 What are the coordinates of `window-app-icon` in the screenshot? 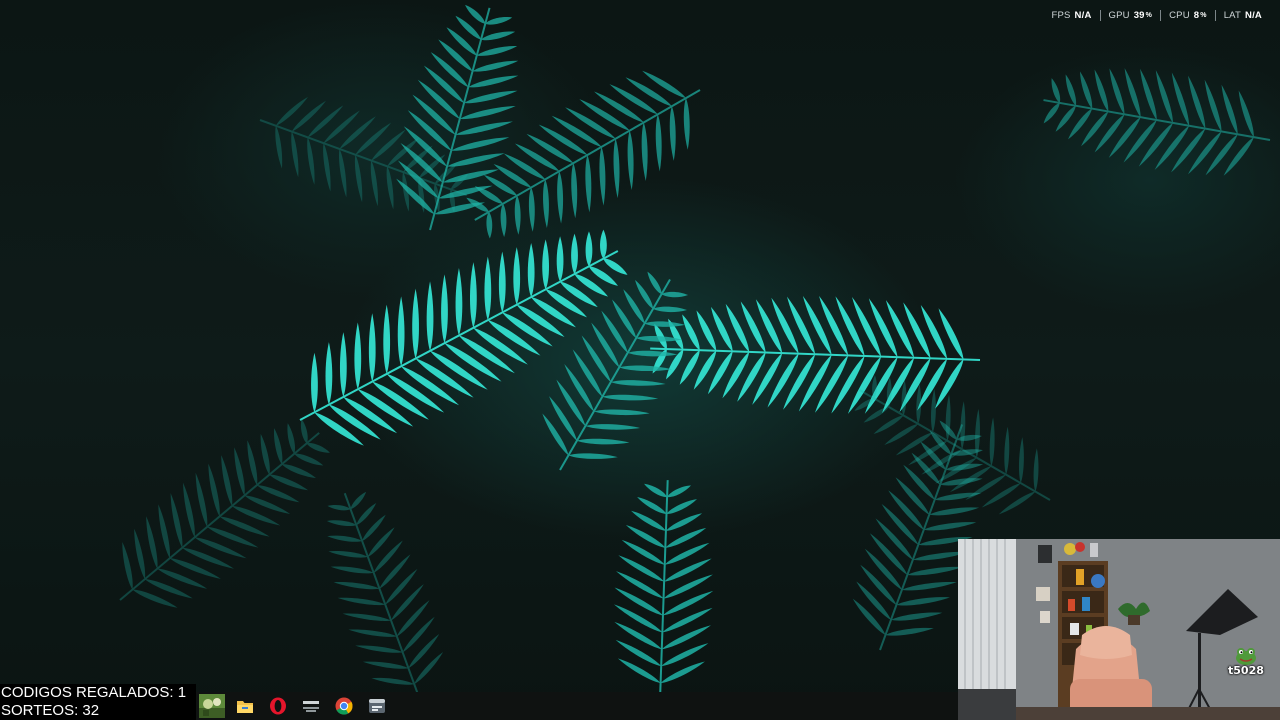 It's located at (376, 706).